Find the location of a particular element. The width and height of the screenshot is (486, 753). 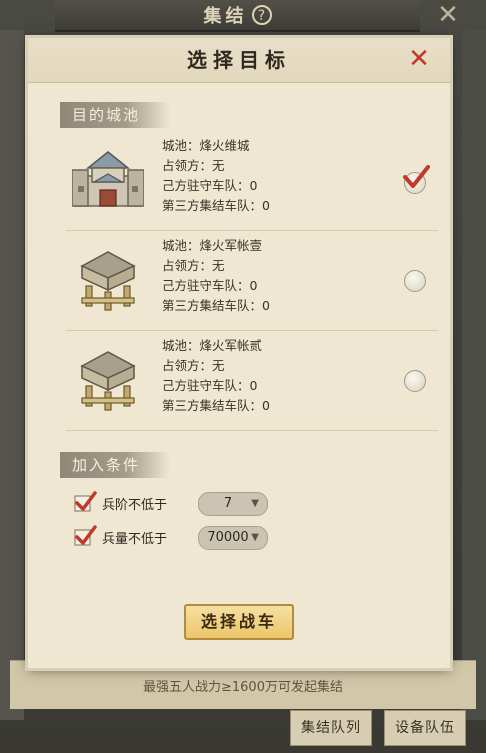

background-header: 集结 ? is located at coordinates (237, 16).